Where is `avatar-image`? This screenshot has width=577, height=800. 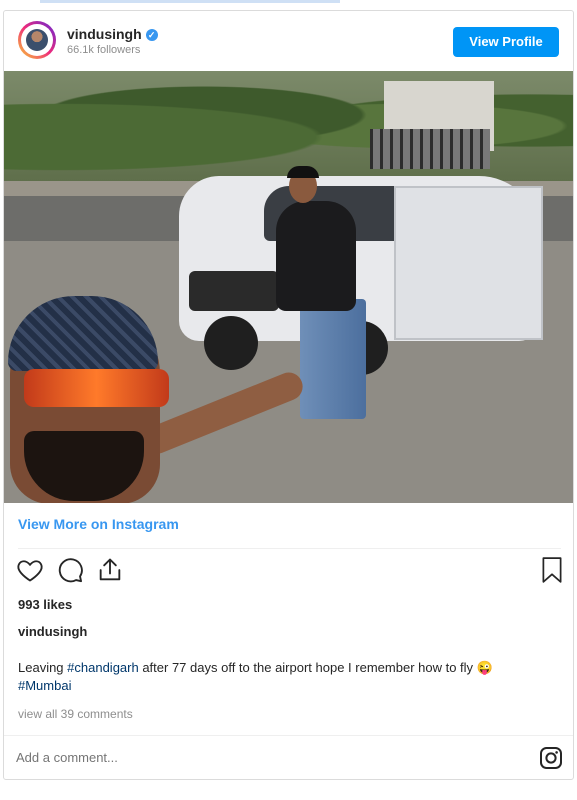 avatar-image is located at coordinates (37, 40).